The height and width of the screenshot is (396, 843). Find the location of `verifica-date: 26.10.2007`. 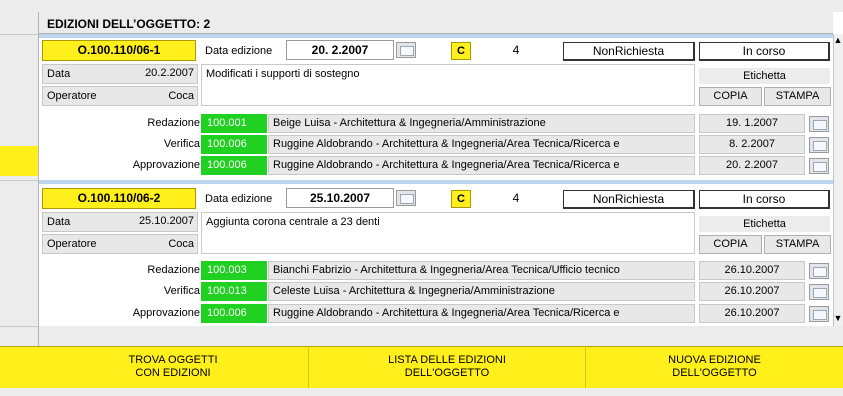

verifica-date: 26.10.2007 is located at coordinates (752, 291).